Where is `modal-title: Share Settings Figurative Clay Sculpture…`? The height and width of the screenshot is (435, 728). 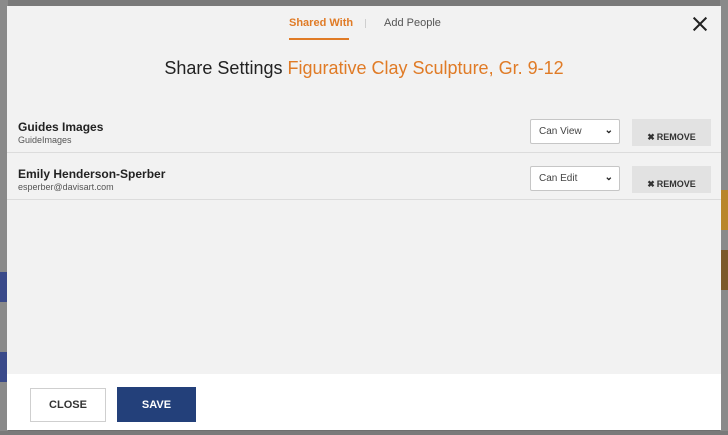
modal-title: Share Settings Figurative Clay Sculpture… is located at coordinates (364, 73).